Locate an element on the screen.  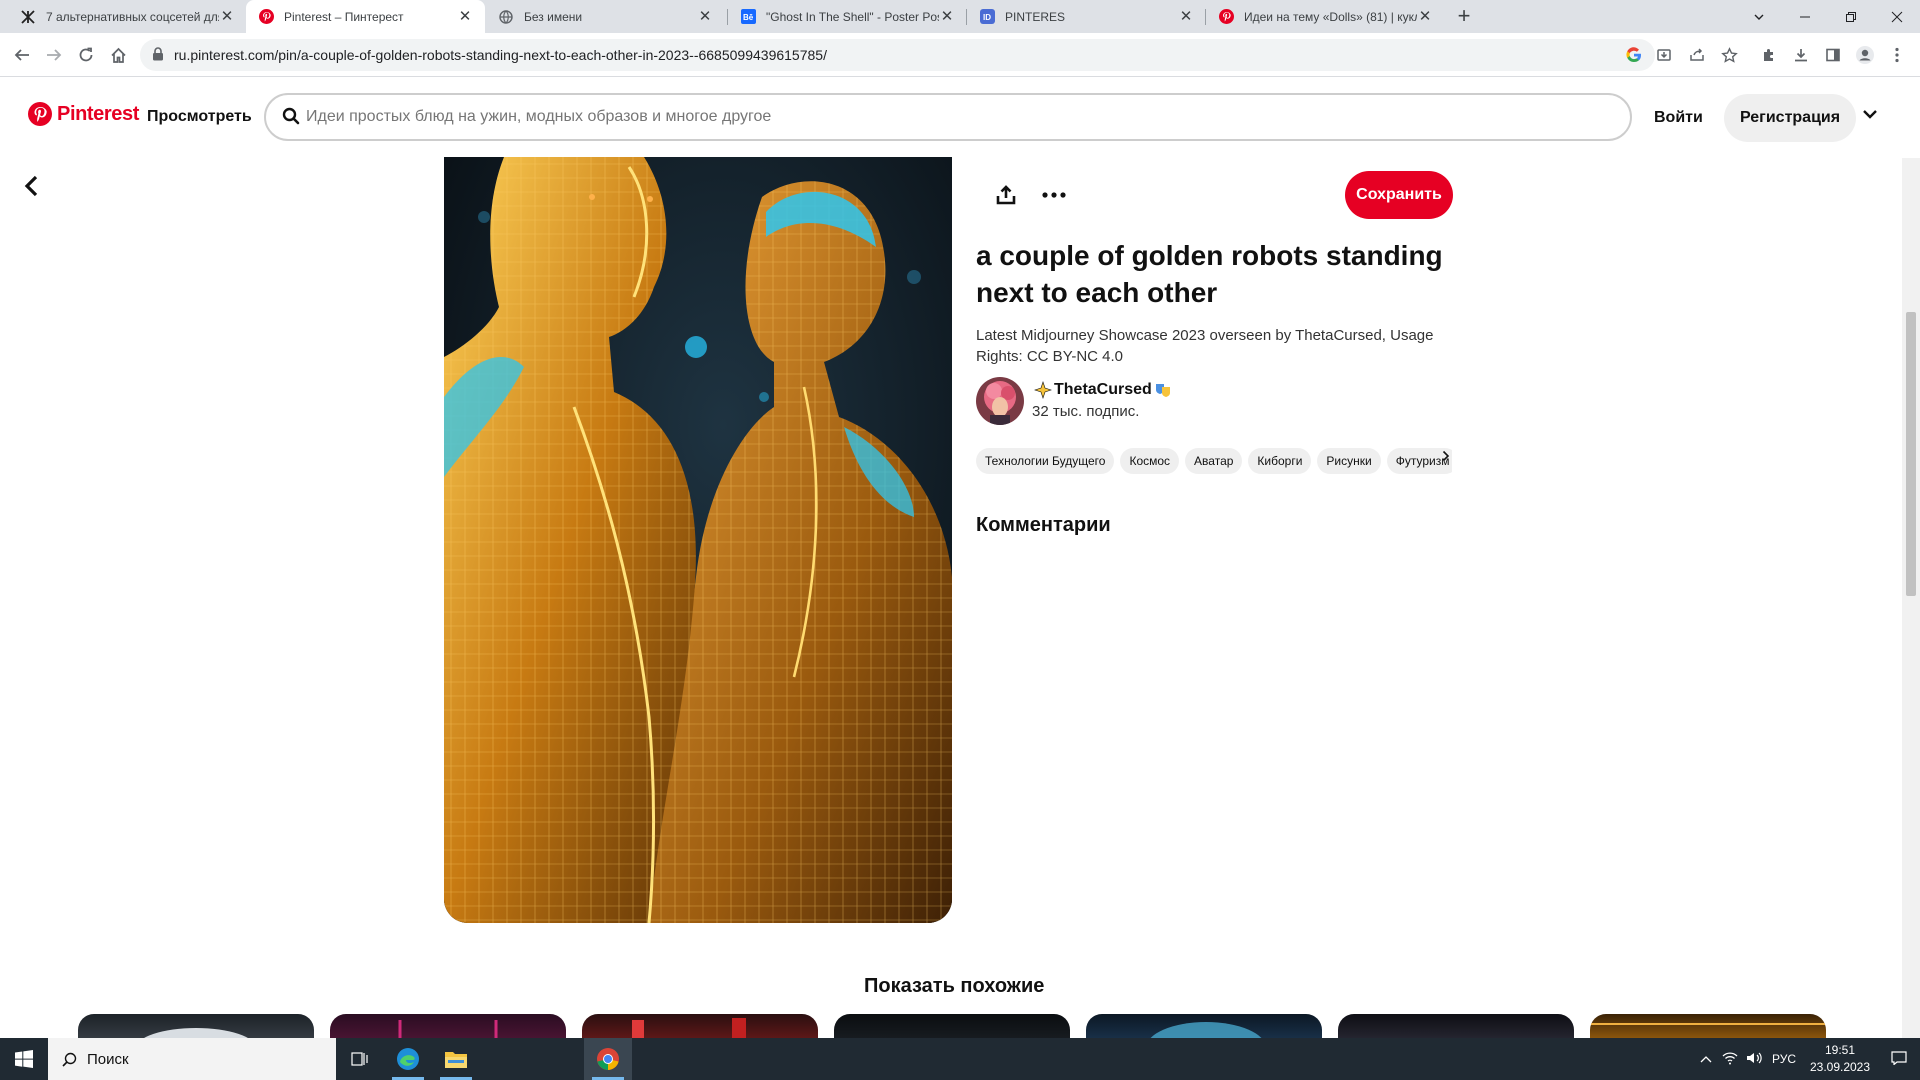
google-icon is located at coordinates (1634, 55).